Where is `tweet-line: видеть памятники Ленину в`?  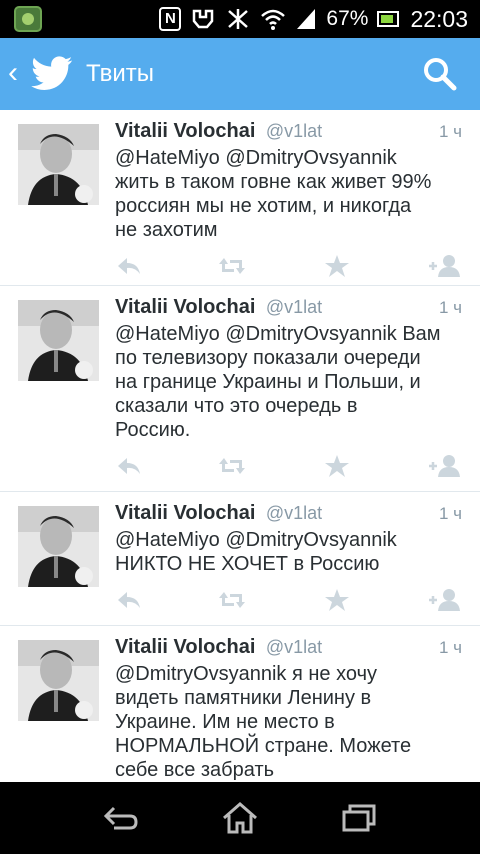 tweet-line: видеть памятники Ленину в is located at coordinates (243, 698).